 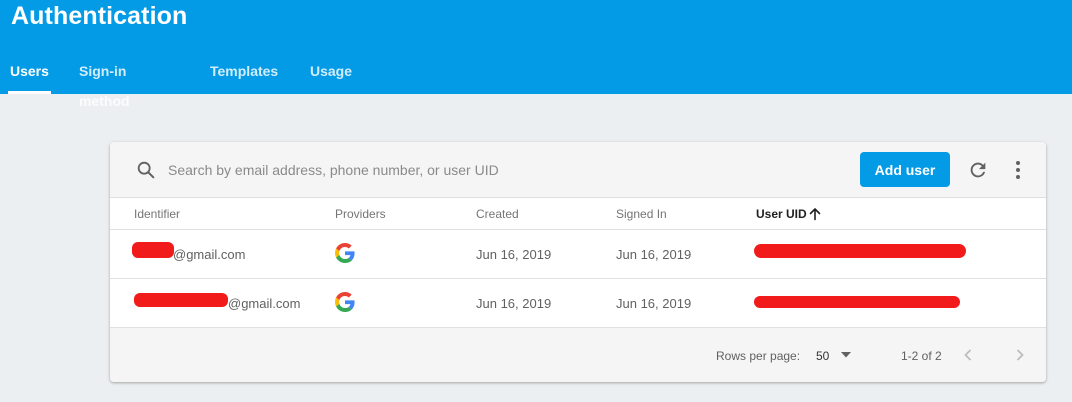 I want to click on chevron-right-icon, so click(x=1020, y=355).